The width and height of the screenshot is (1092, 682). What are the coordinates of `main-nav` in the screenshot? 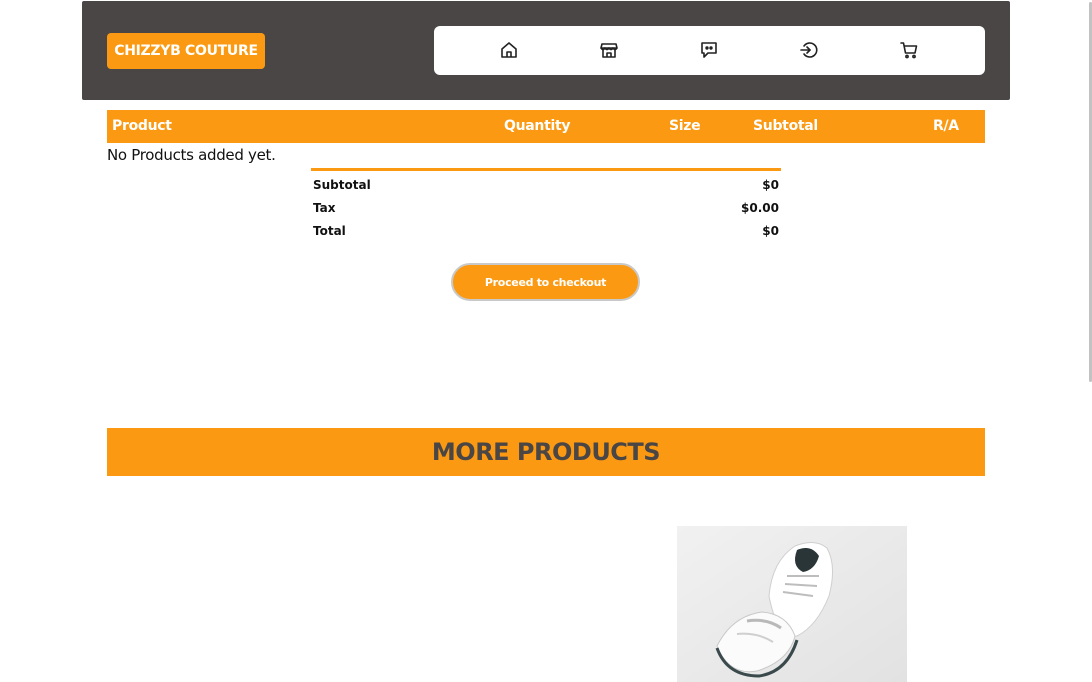 It's located at (709, 50).